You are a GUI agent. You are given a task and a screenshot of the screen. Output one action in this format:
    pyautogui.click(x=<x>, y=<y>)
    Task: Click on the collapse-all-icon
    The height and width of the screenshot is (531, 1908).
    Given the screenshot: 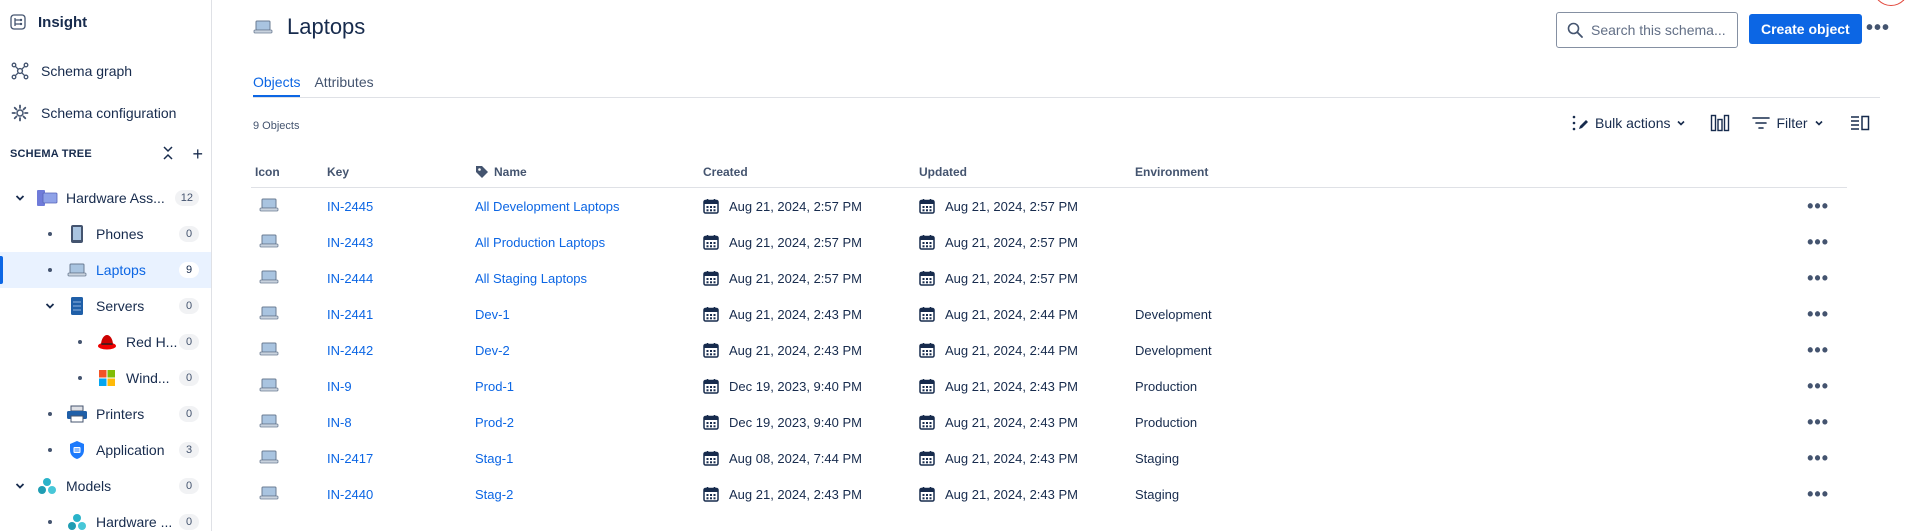 What is the action you would take?
    pyautogui.click(x=168, y=154)
    